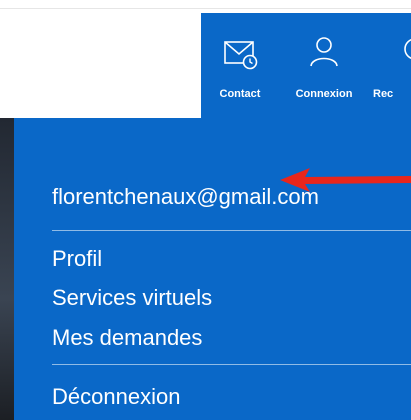  Describe the element at coordinates (127, 338) in the screenshot. I see `menu-item-mes-demandes: Mes demandes` at that location.